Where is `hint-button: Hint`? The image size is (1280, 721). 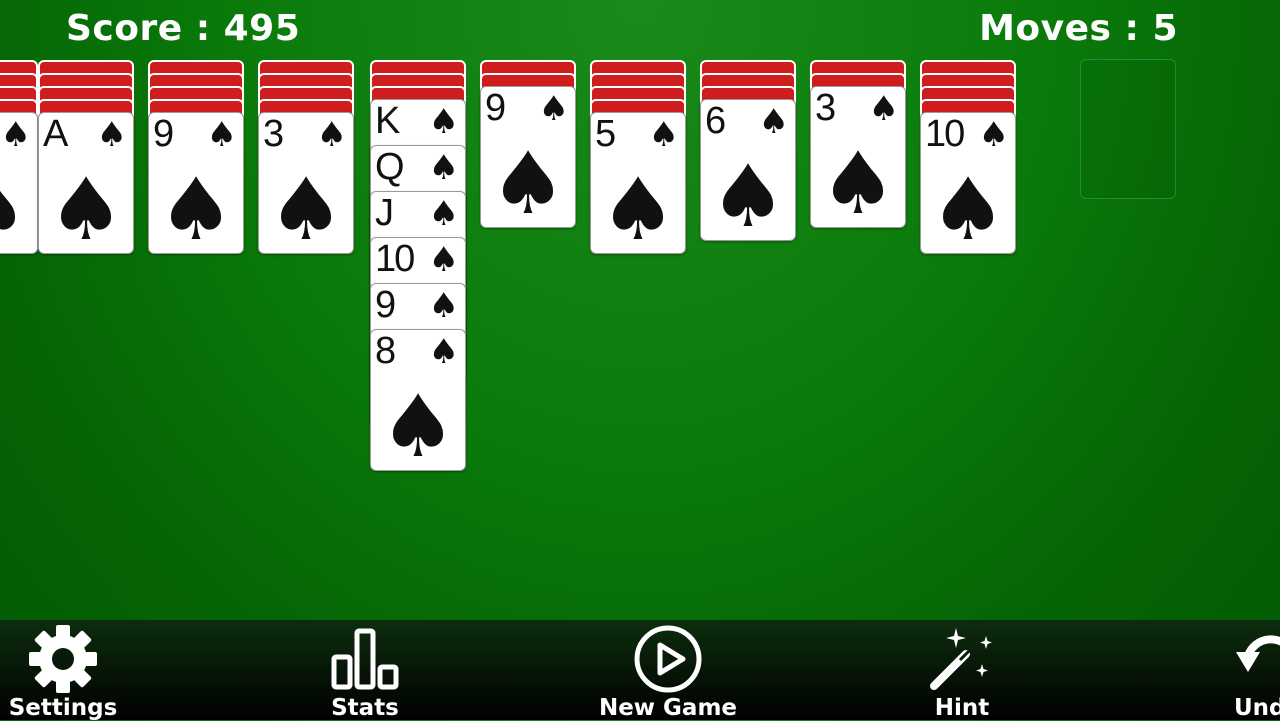 hint-button: Hint is located at coordinates (962, 670).